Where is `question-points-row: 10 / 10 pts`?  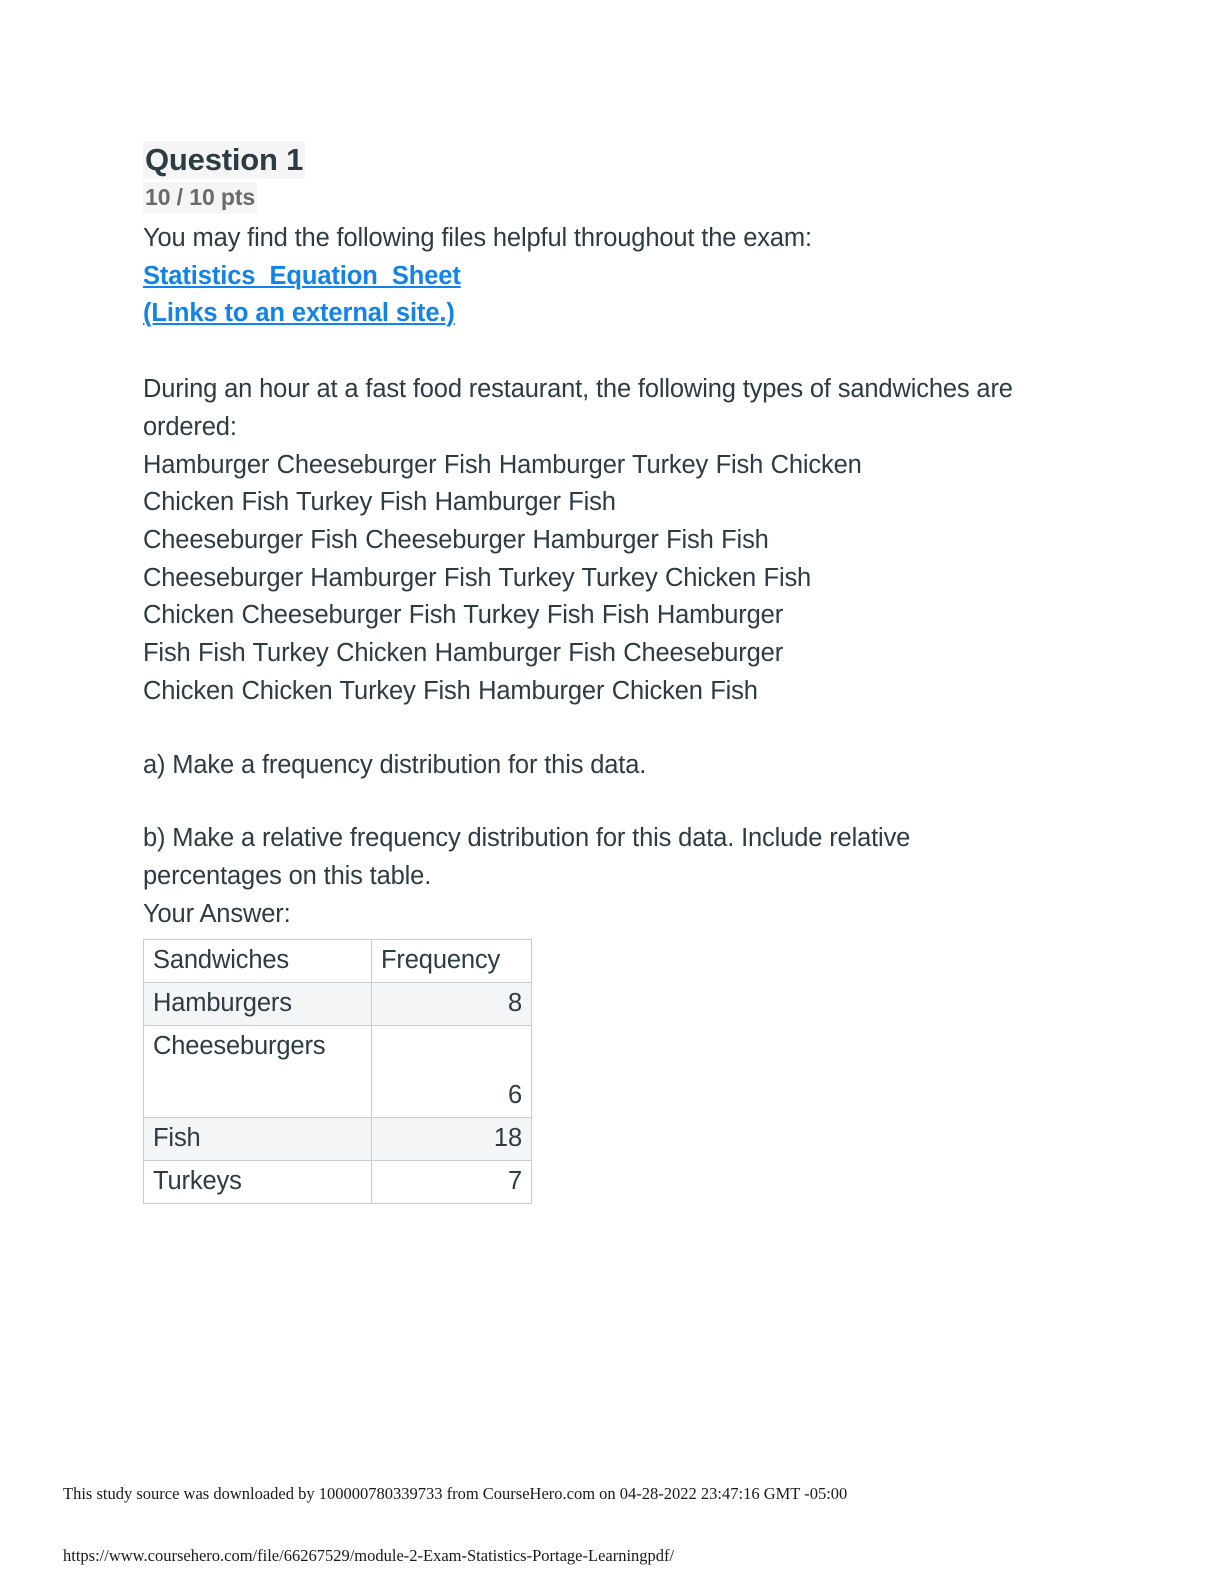
question-points-row: 10 / 10 pts is located at coordinates (603, 198).